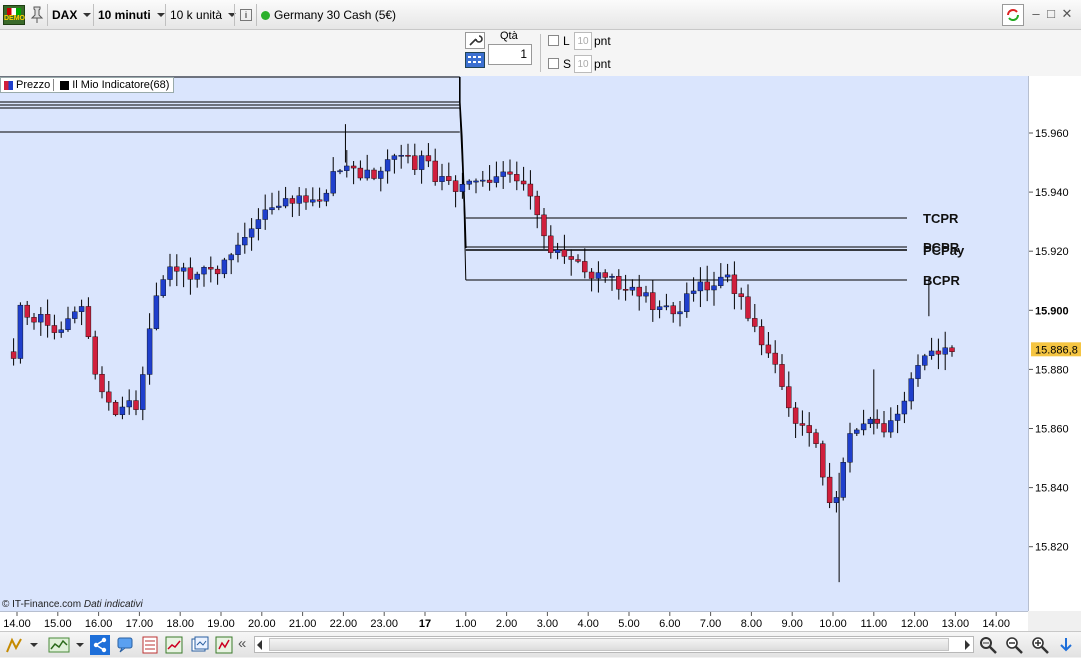 The image size is (1081, 658). I want to click on y-tick-label: 15.920, so click(1052, 252).